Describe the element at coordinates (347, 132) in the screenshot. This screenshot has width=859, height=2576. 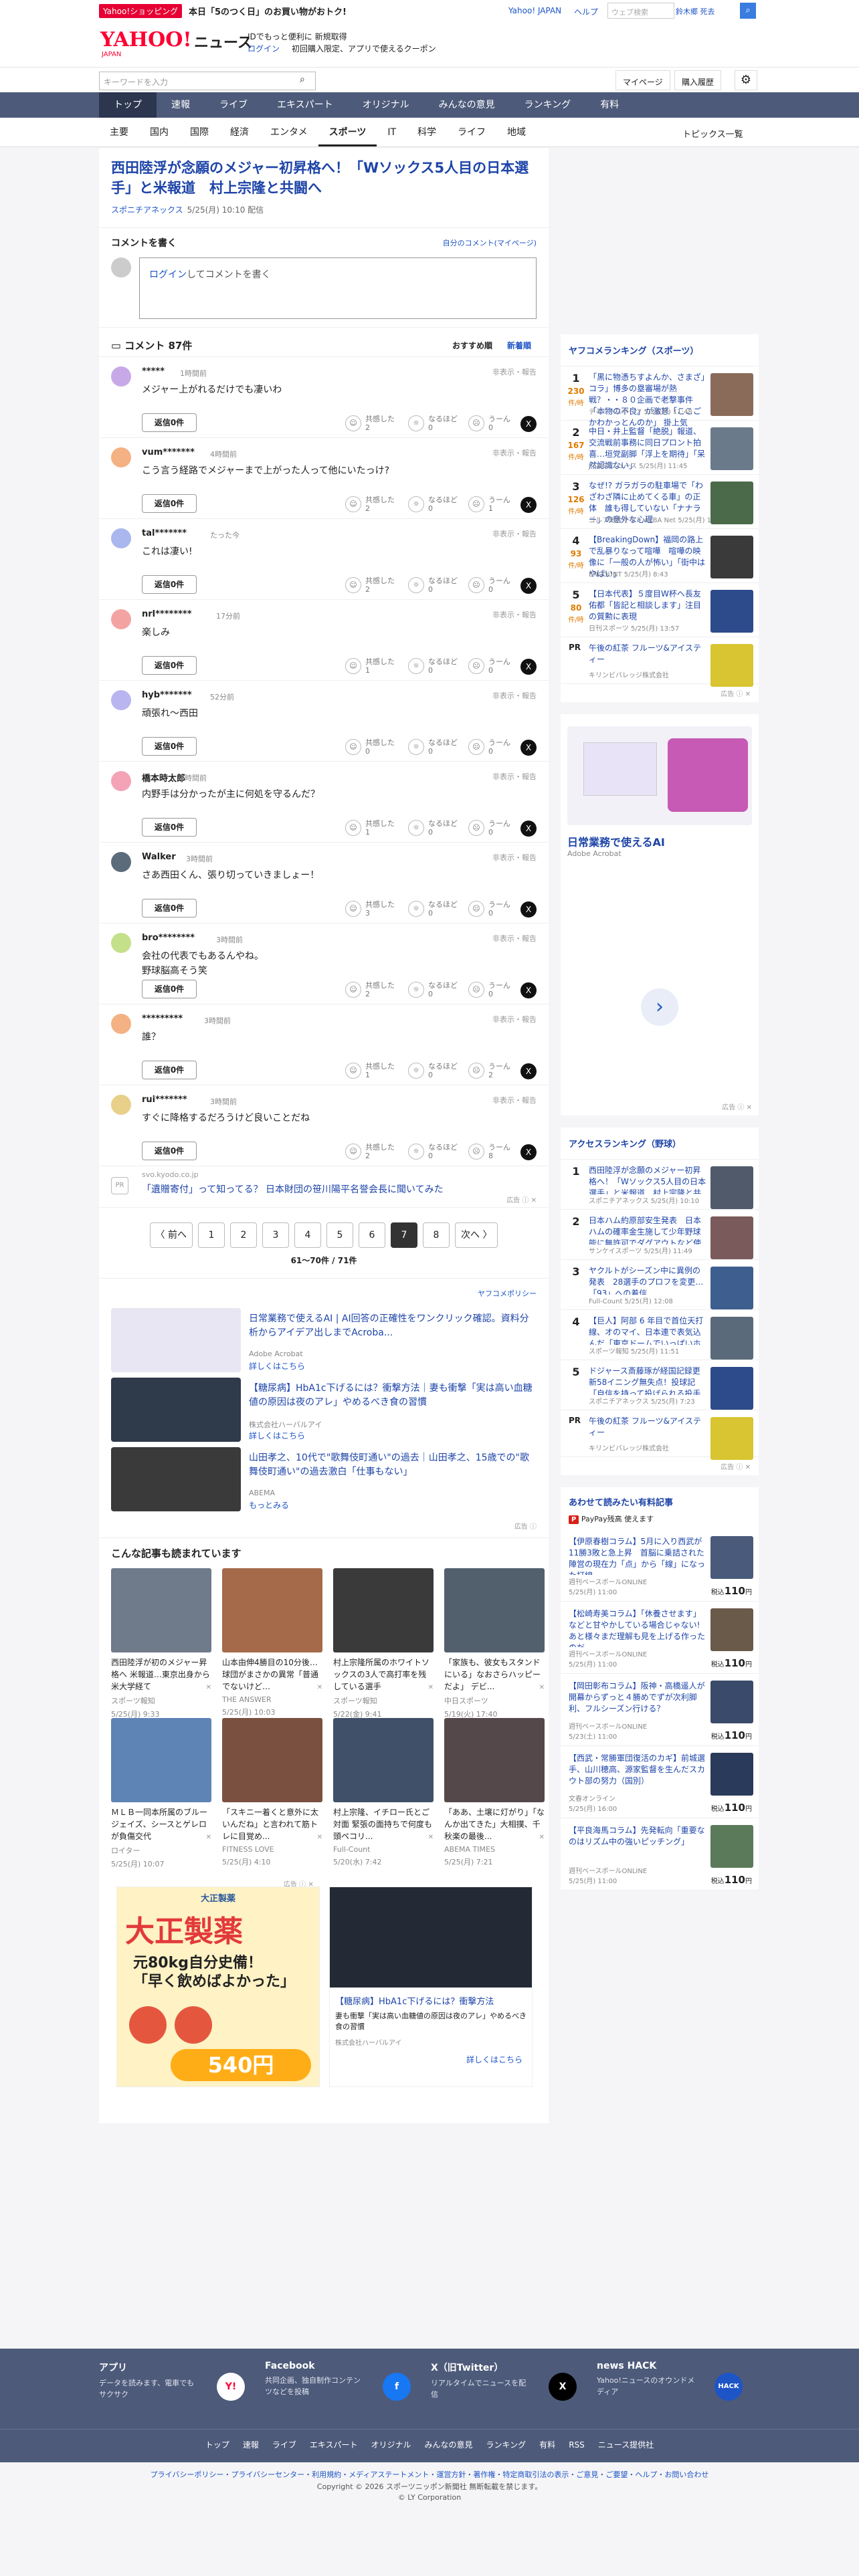
I see `tab-sports: スポーツ` at that location.